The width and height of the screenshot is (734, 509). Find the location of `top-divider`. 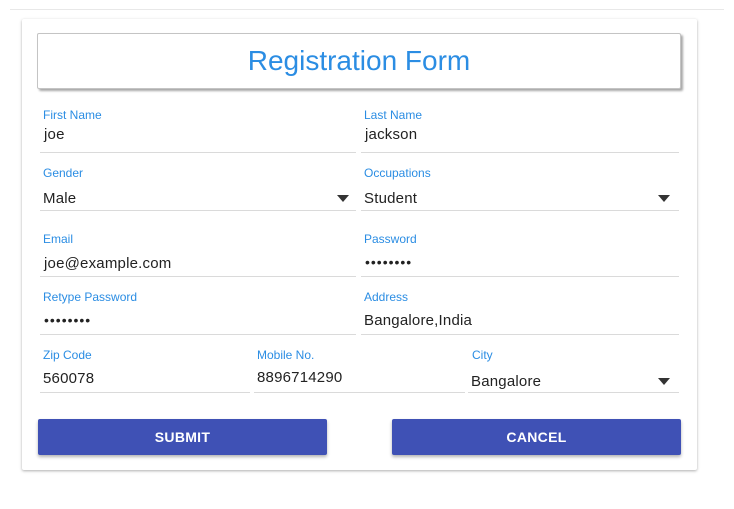

top-divider is located at coordinates (367, 9).